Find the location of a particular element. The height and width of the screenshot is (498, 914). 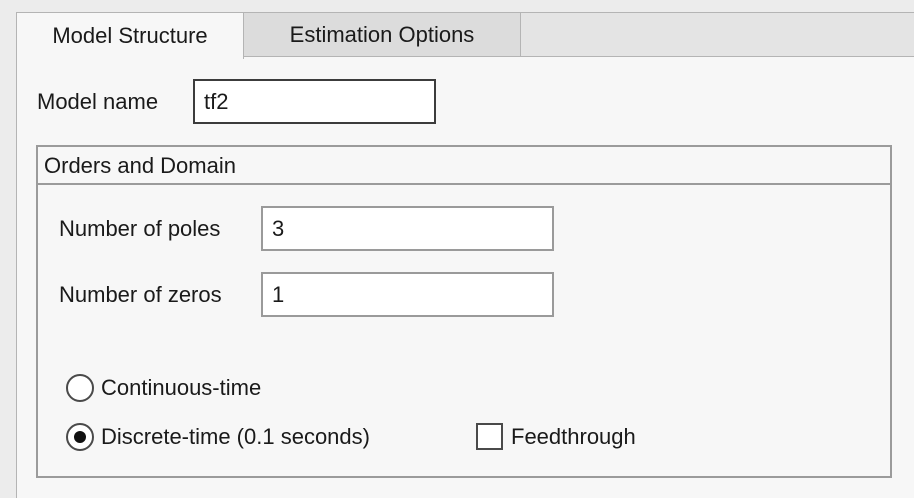

continuous-time-radio is located at coordinates (80, 388).